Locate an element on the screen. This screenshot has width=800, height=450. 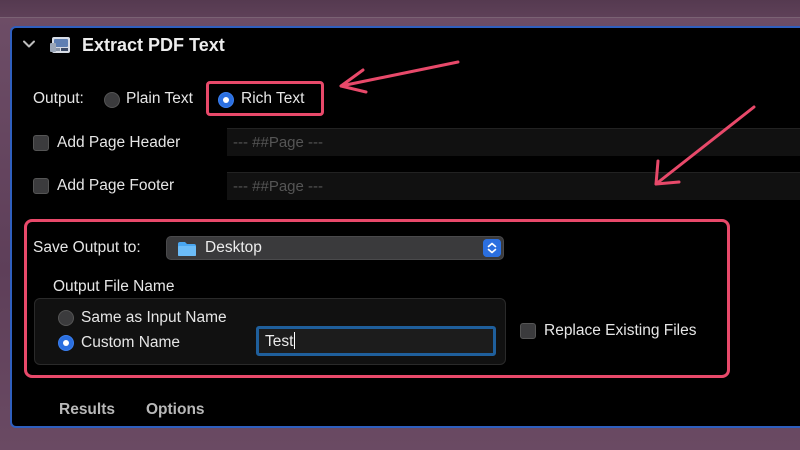
plain-text-label: Plain Text is located at coordinates (159, 99).